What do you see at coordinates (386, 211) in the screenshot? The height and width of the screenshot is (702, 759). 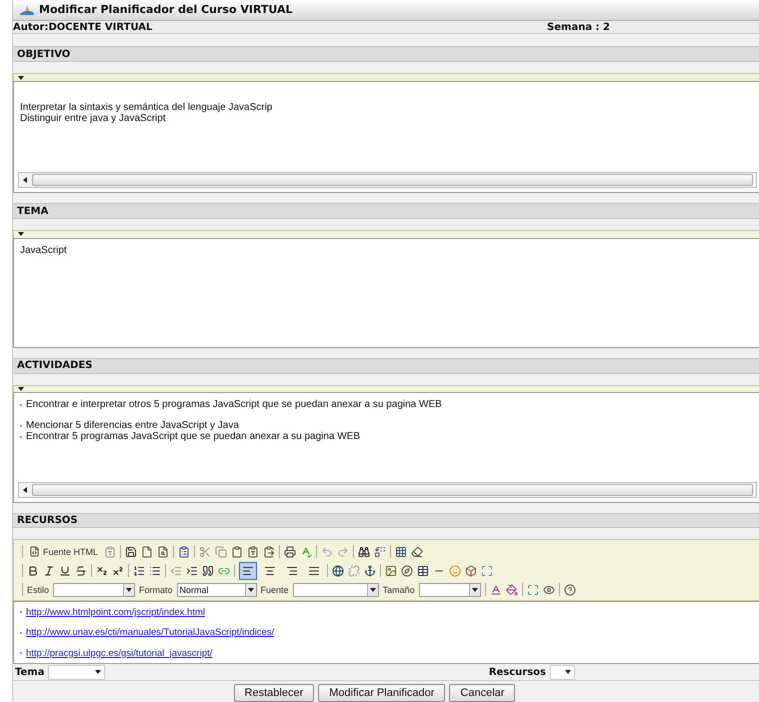 I see `section-header: TEMA` at bounding box center [386, 211].